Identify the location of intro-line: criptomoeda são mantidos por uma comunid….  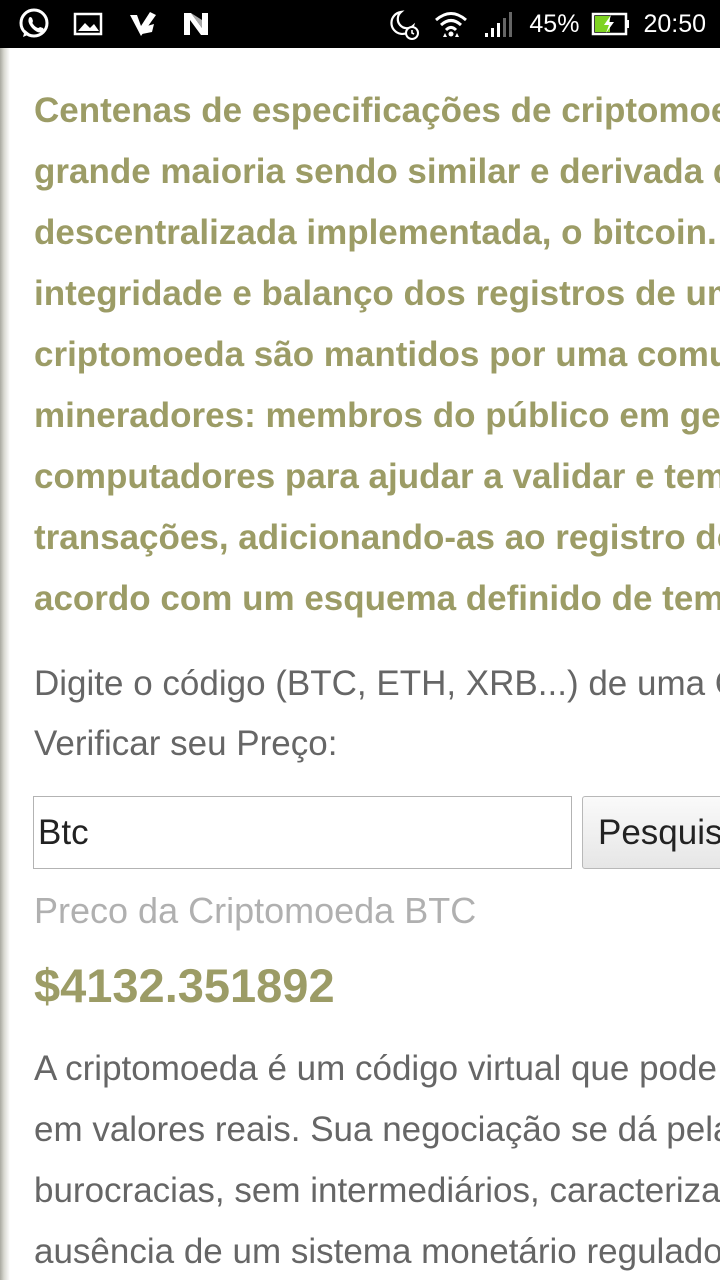
(377, 354).